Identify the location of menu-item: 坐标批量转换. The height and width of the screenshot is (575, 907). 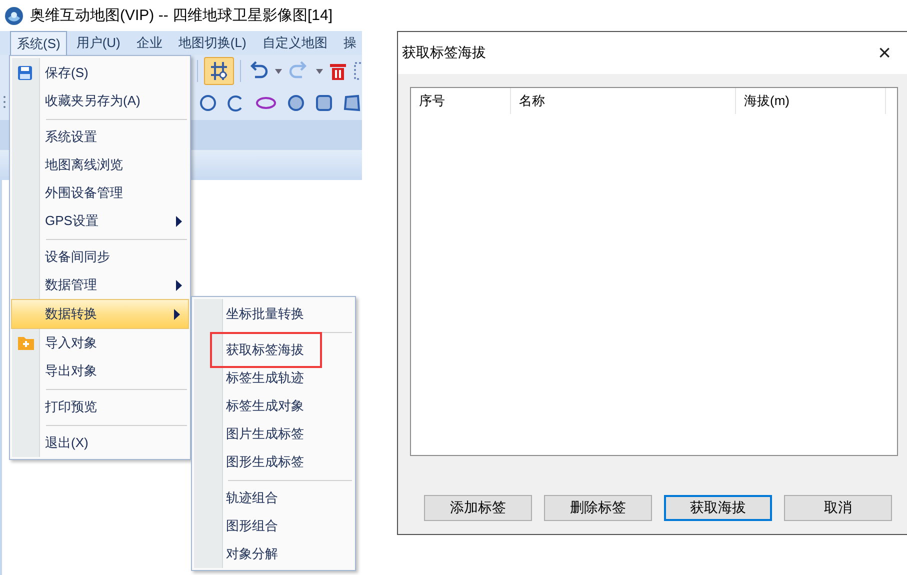
(273, 314).